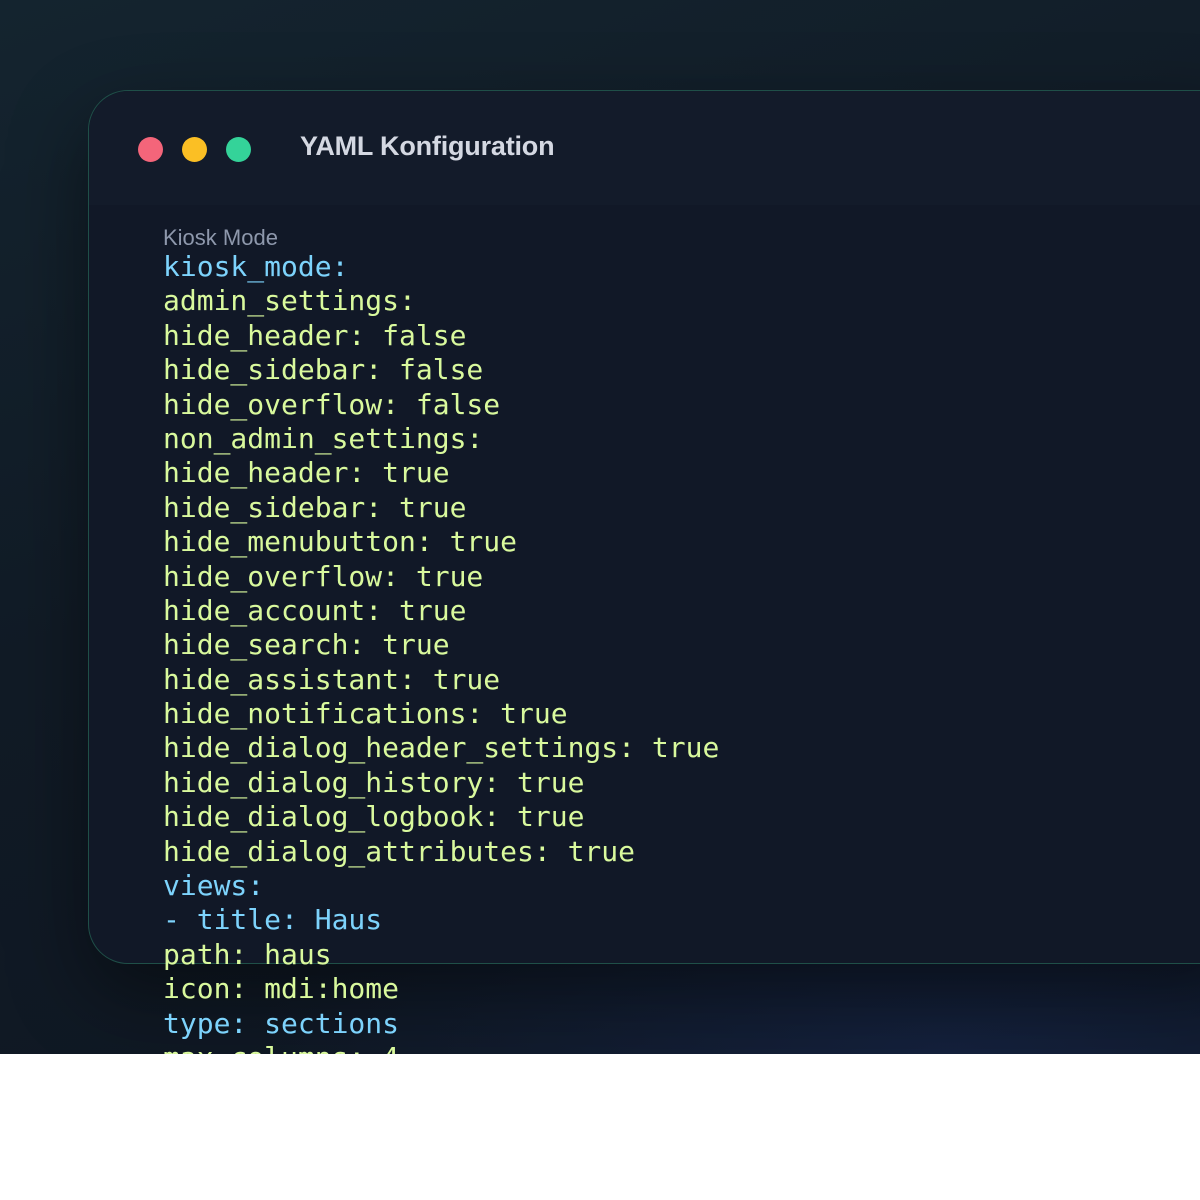 This screenshot has height=1200, width=1200. I want to click on window-titlebar: YAML Konfiguration, so click(644, 148).